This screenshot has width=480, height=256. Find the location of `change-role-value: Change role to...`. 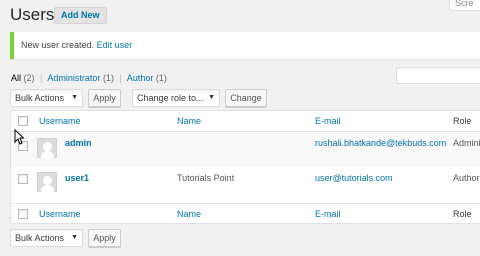

change-role-value: Change role to... is located at coordinates (170, 98).